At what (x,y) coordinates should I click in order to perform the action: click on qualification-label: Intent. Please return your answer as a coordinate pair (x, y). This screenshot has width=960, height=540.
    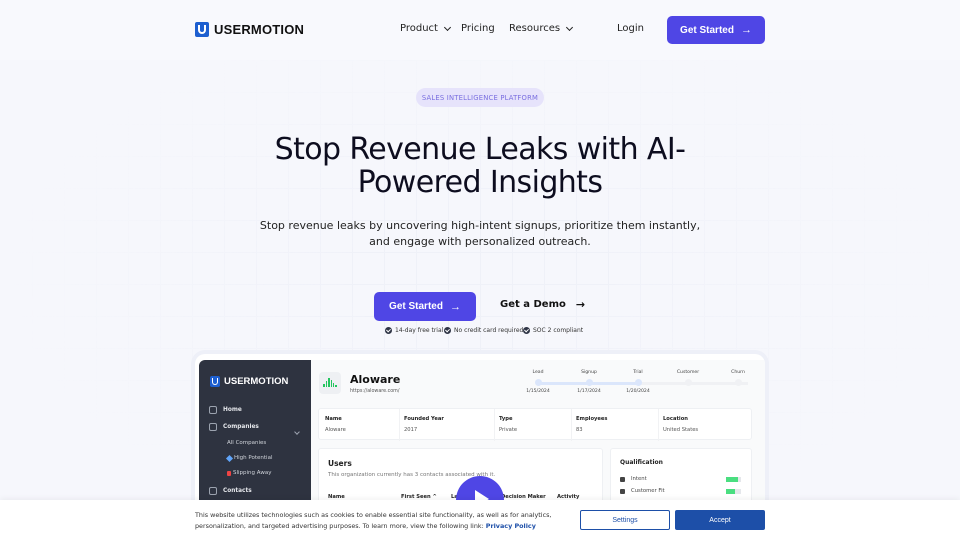
    Looking at the image, I should click on (639, 479).